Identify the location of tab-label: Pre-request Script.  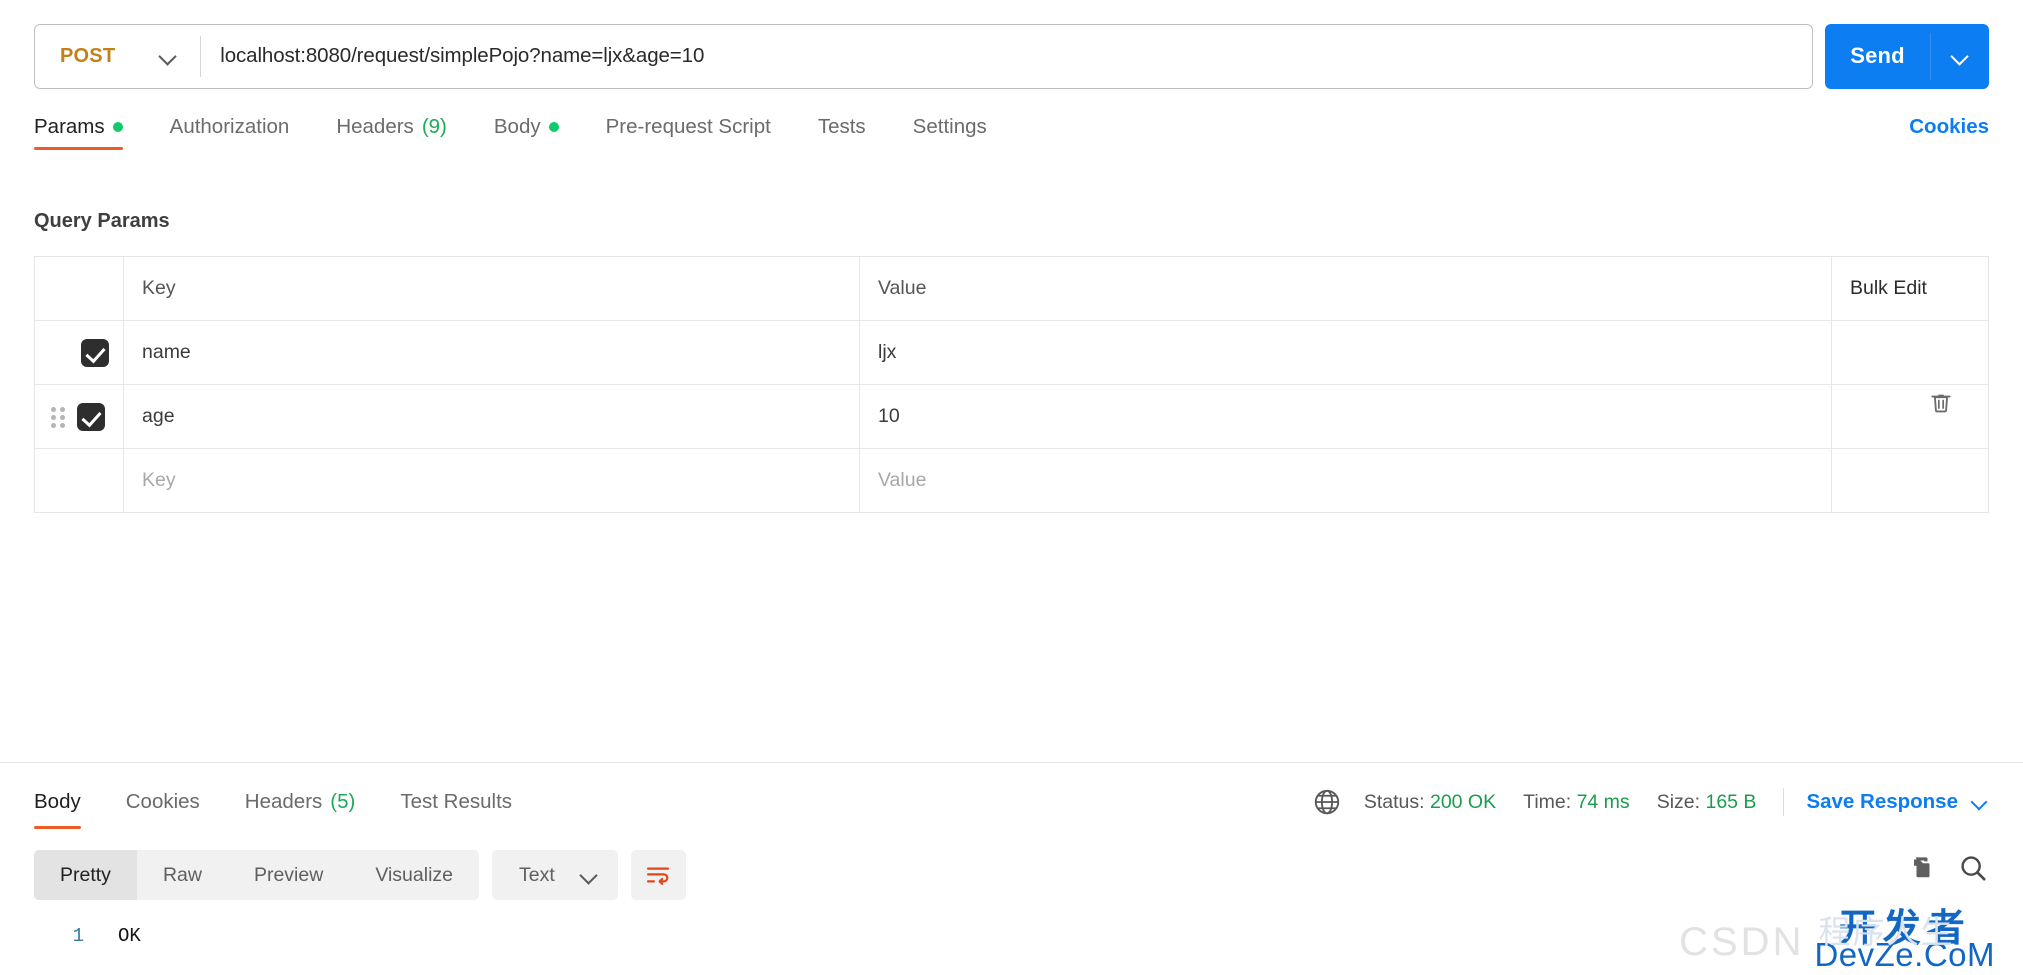
(688, 126).